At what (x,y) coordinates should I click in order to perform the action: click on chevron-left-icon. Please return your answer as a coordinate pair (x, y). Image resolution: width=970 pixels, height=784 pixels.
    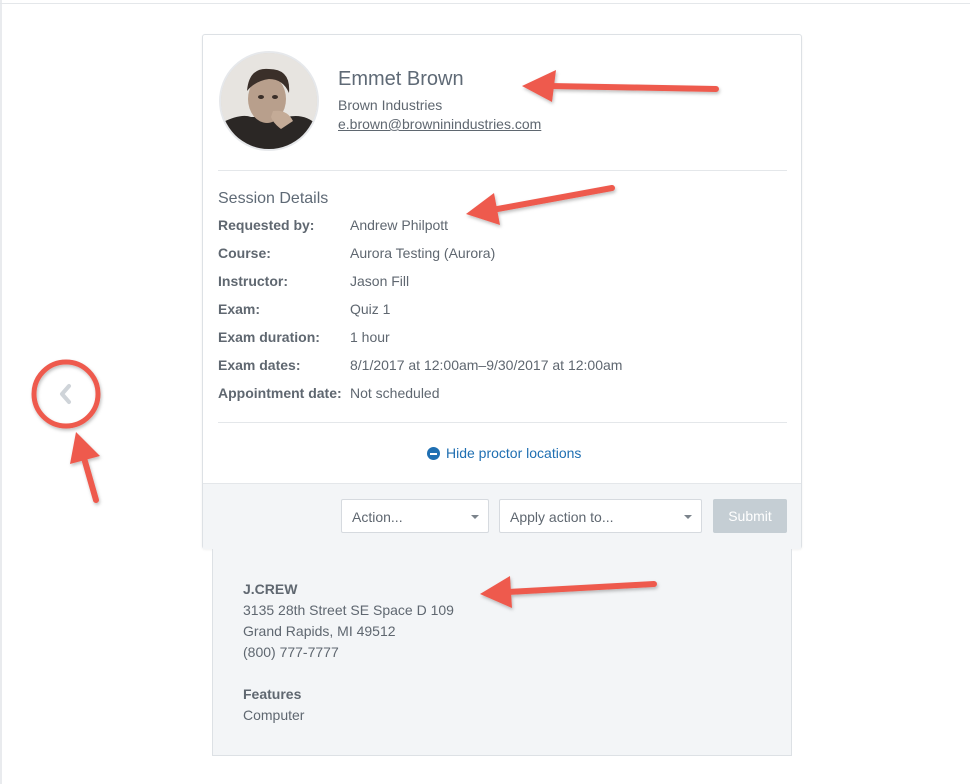
    Looking at the image, I should click on (65, 394).